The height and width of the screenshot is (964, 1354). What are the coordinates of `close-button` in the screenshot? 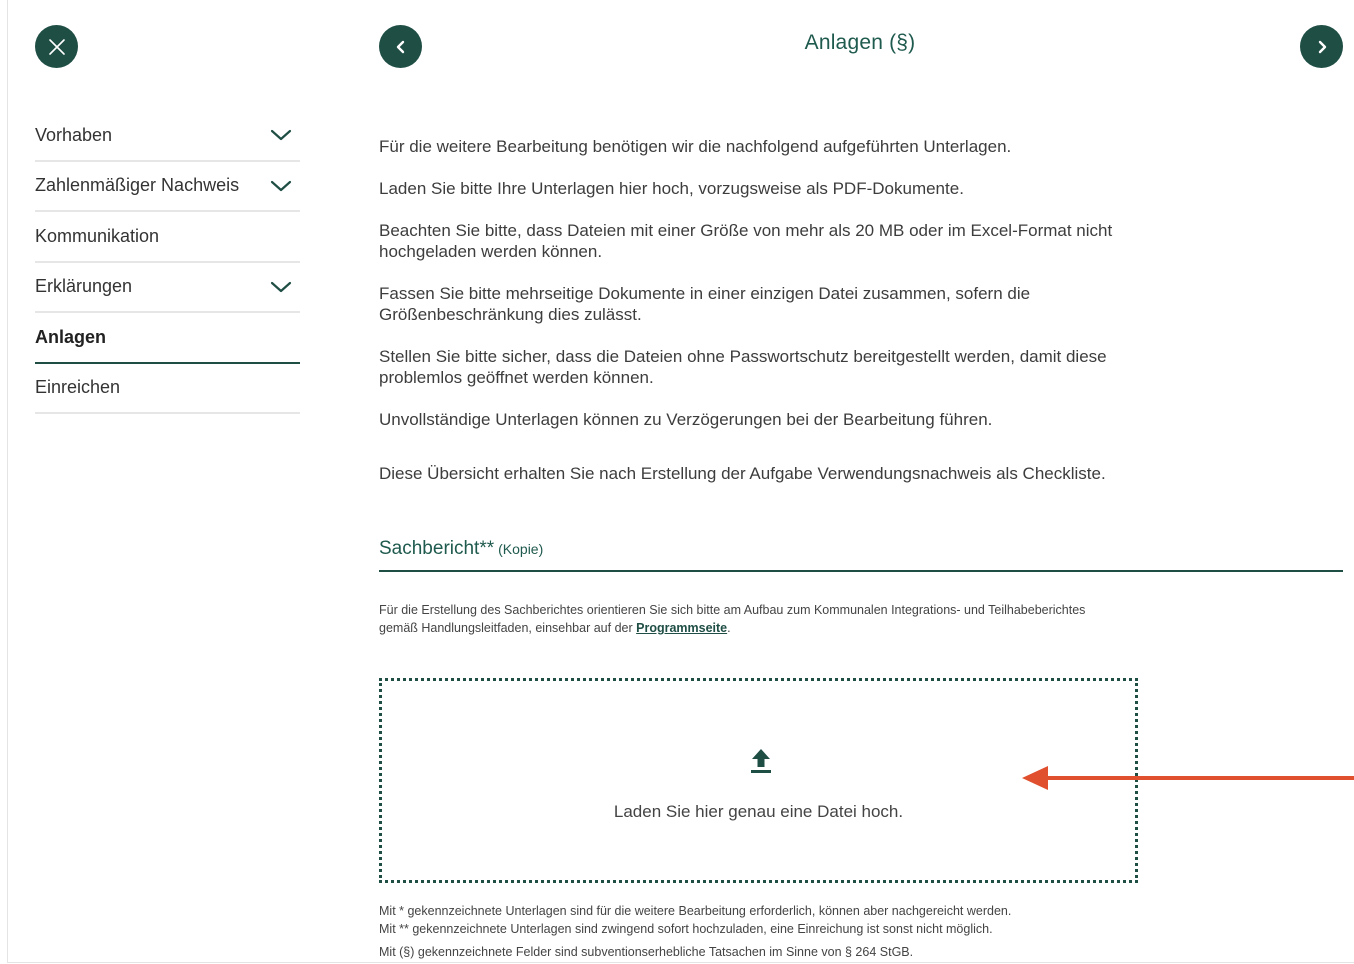 It's located at (56, 46).